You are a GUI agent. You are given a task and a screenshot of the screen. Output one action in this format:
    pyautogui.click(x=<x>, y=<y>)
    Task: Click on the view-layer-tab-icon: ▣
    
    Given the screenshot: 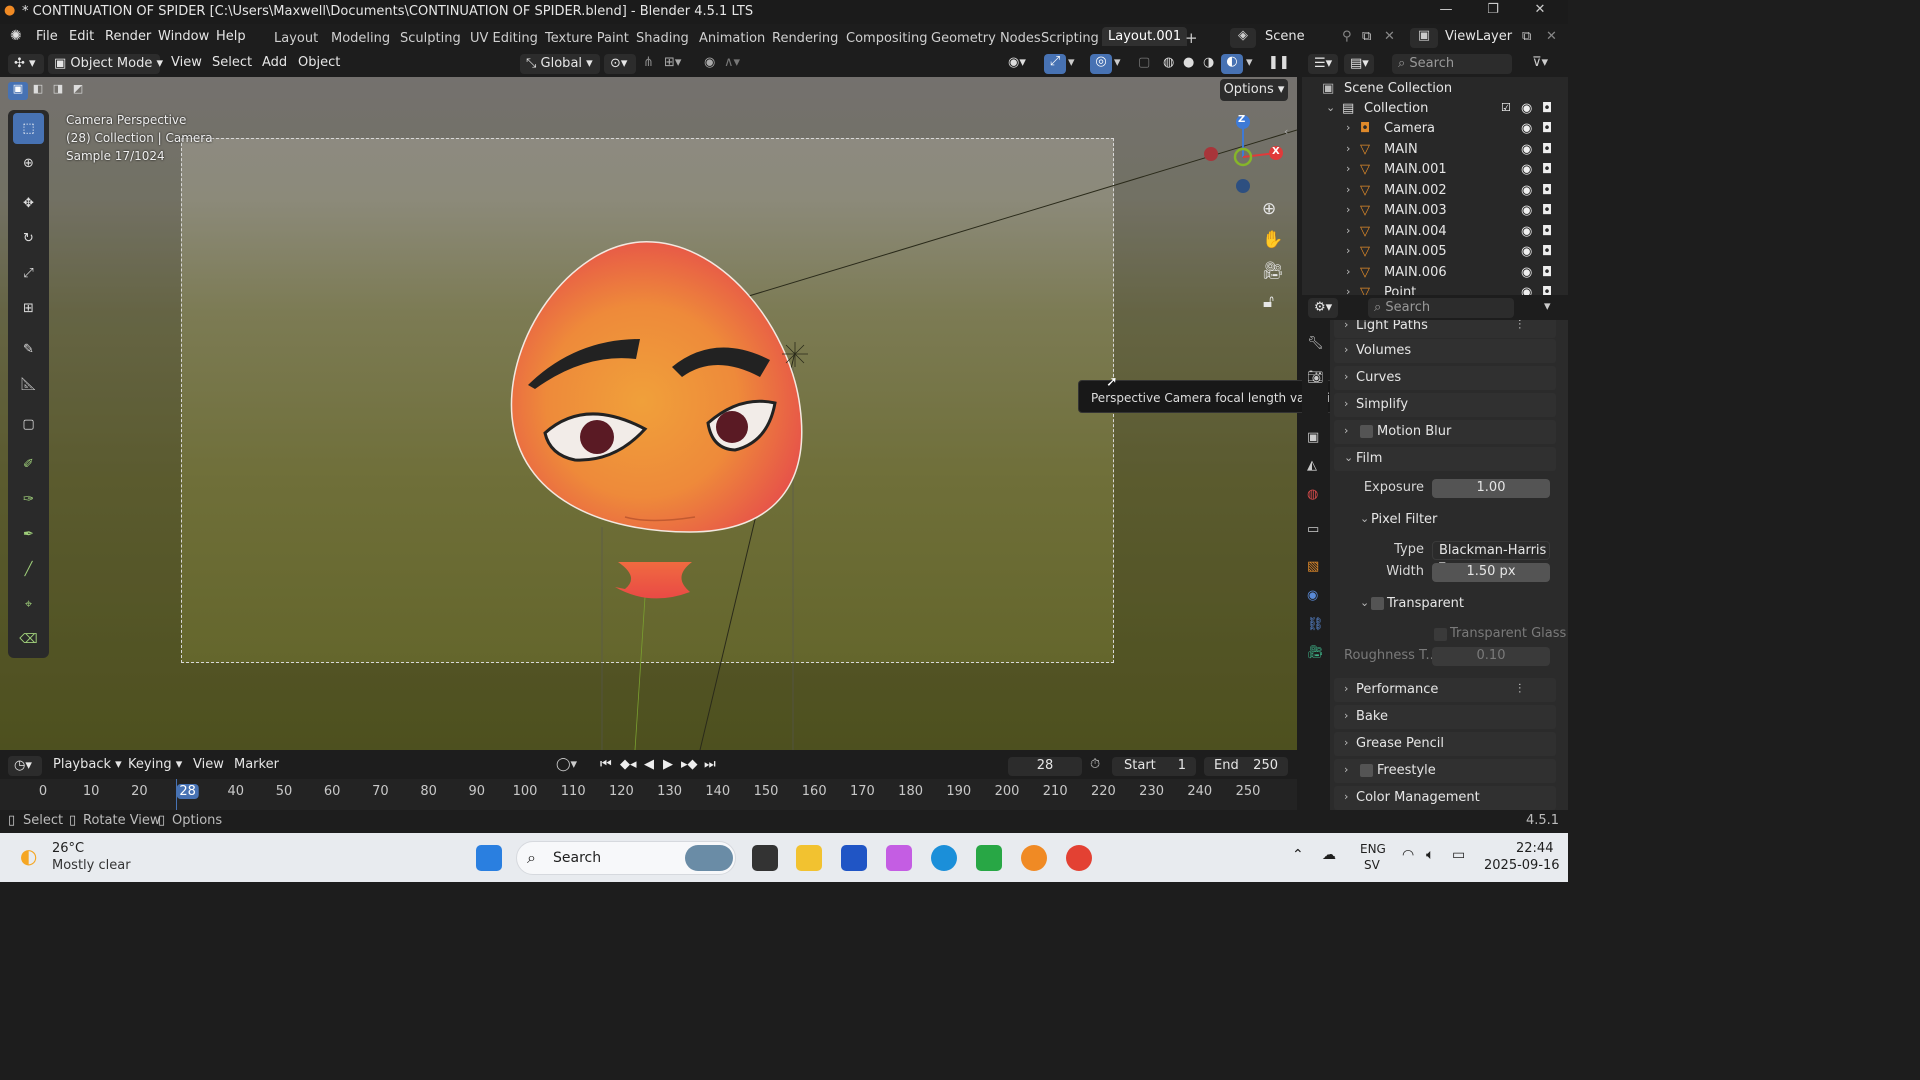 What is the action you would take?
    pyautogui.click(x=1313, y=437)
    